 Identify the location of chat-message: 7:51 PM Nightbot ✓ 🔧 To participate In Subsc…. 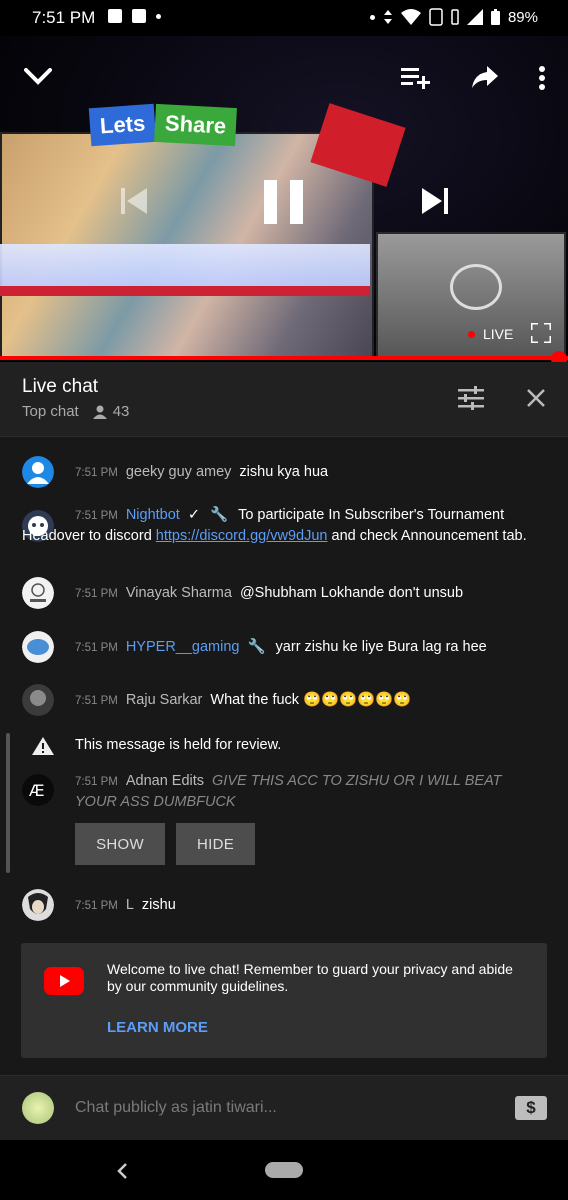
(274, 525).